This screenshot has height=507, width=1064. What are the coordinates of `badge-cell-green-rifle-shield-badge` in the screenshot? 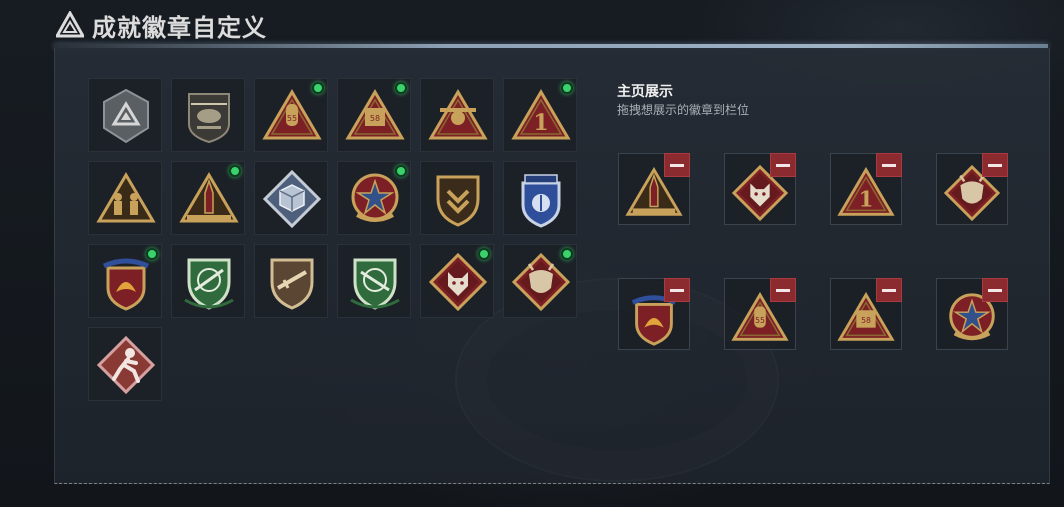 It's located at (208, 281).